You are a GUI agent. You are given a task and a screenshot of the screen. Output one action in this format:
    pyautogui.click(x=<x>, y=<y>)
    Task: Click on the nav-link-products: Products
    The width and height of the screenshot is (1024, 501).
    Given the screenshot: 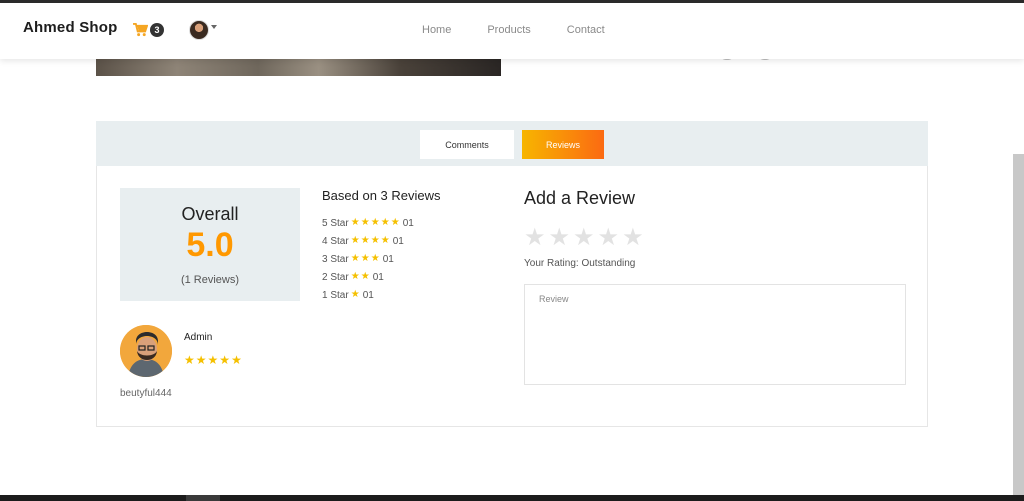 What is the action you would take?
    pyautogui.click(x=508, y=30)
    